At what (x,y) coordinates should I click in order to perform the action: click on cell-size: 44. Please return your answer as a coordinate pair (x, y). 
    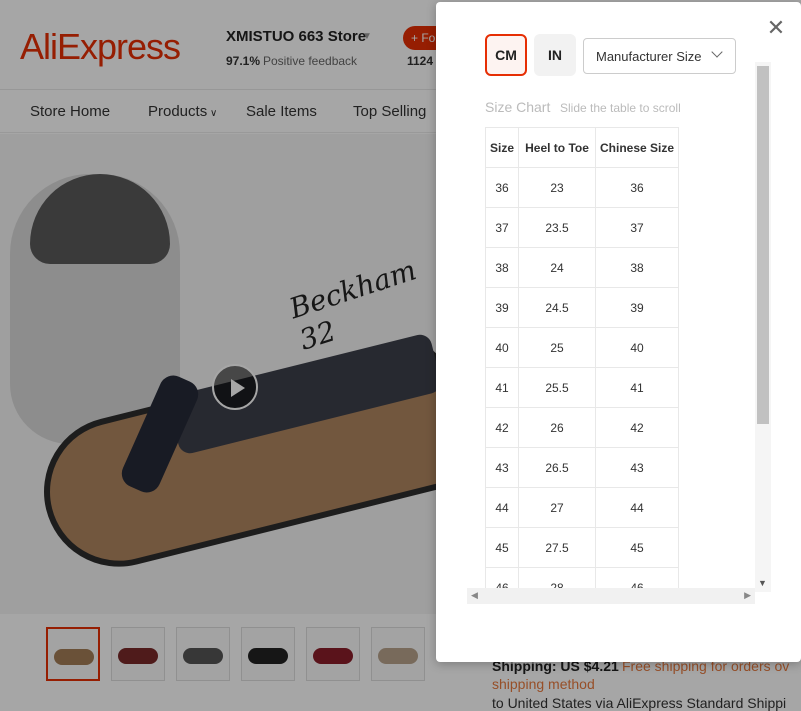
    Looking at the image, I should click on (502, 507).